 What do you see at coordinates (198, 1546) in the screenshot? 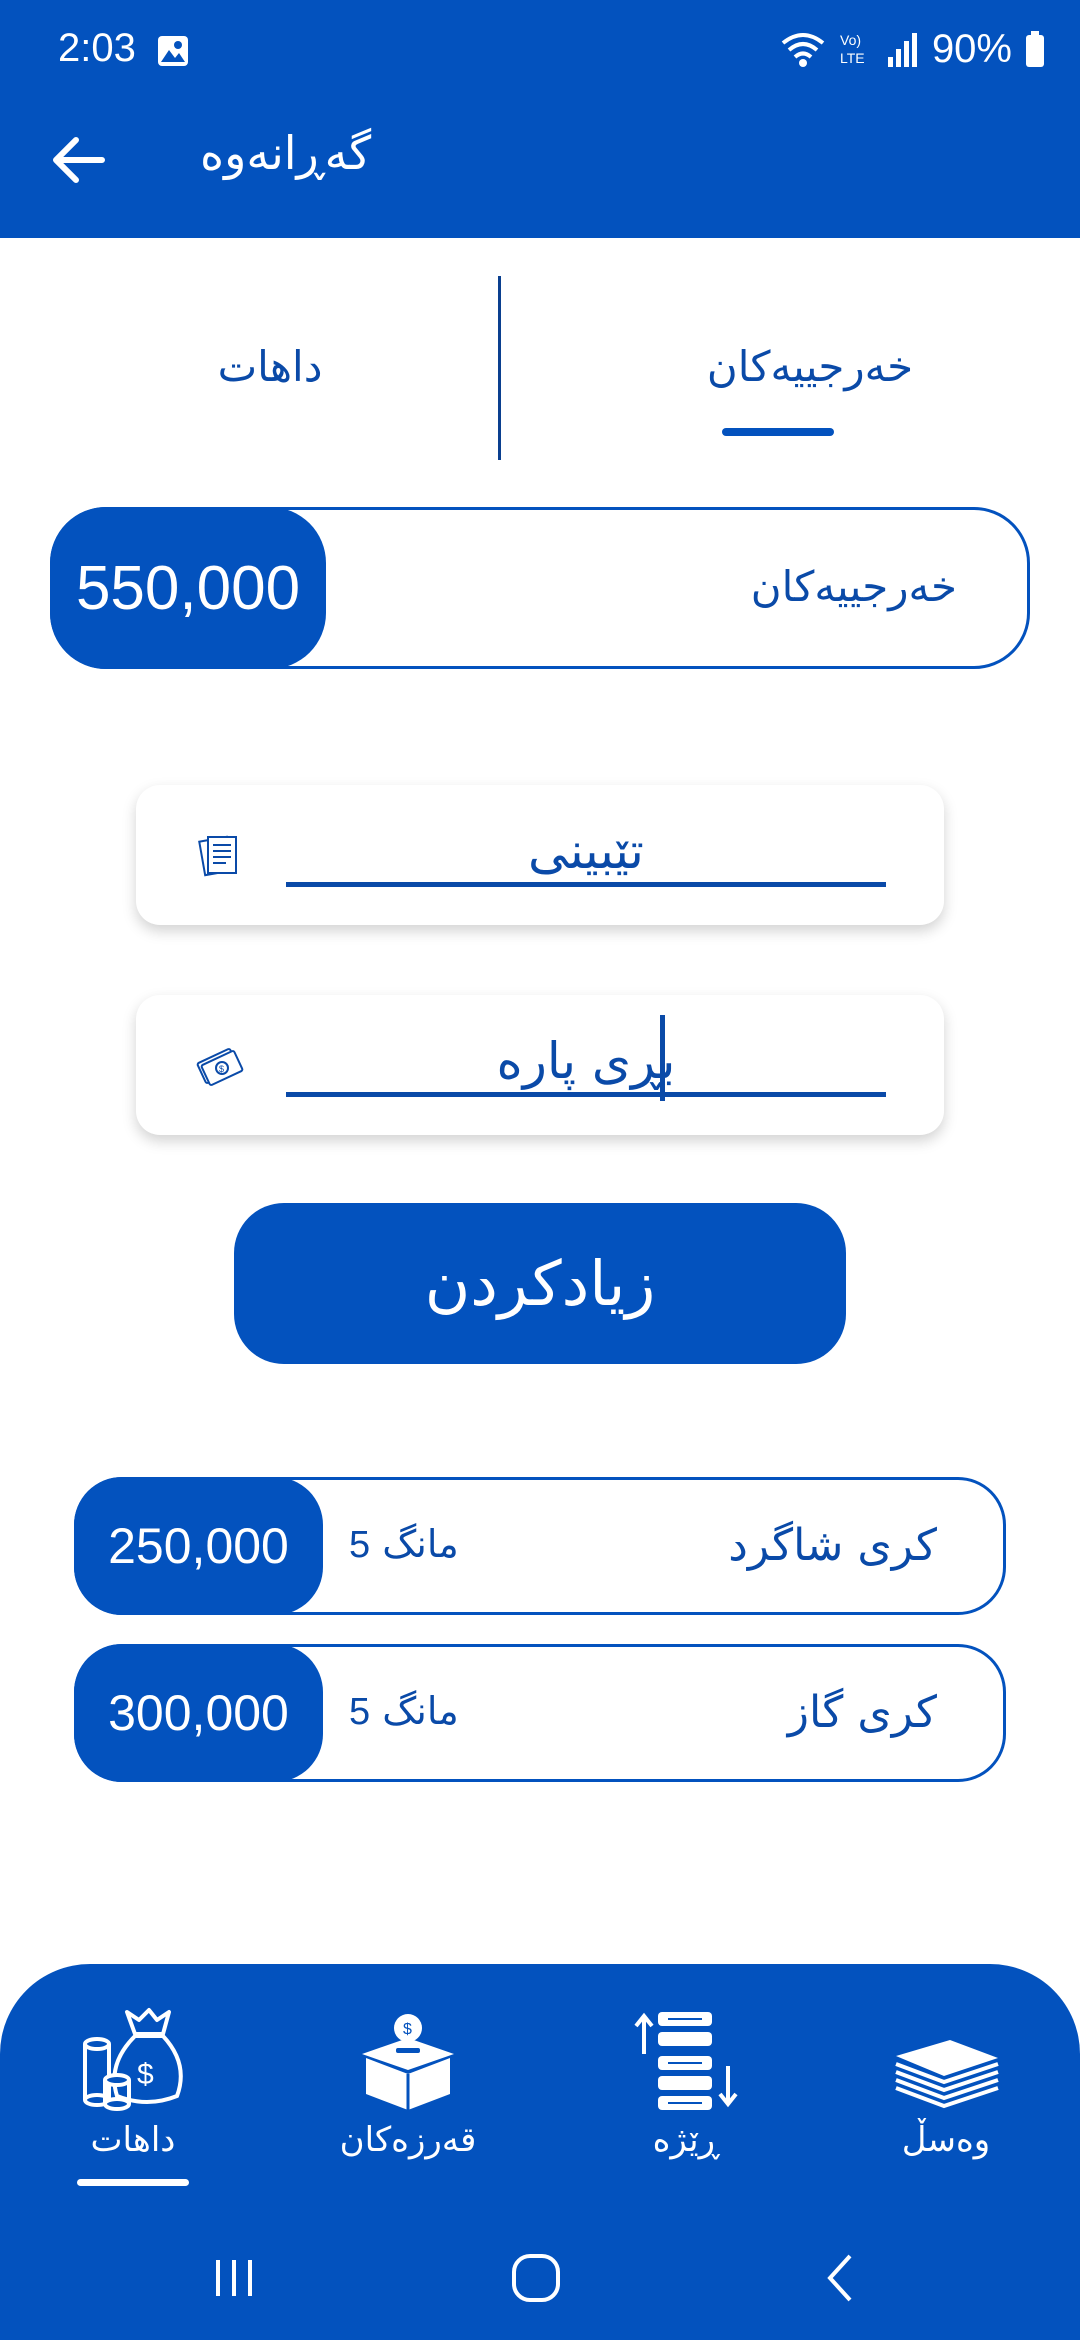
I see `expense-amount: 250,000` at bounding box center [198, 1546].